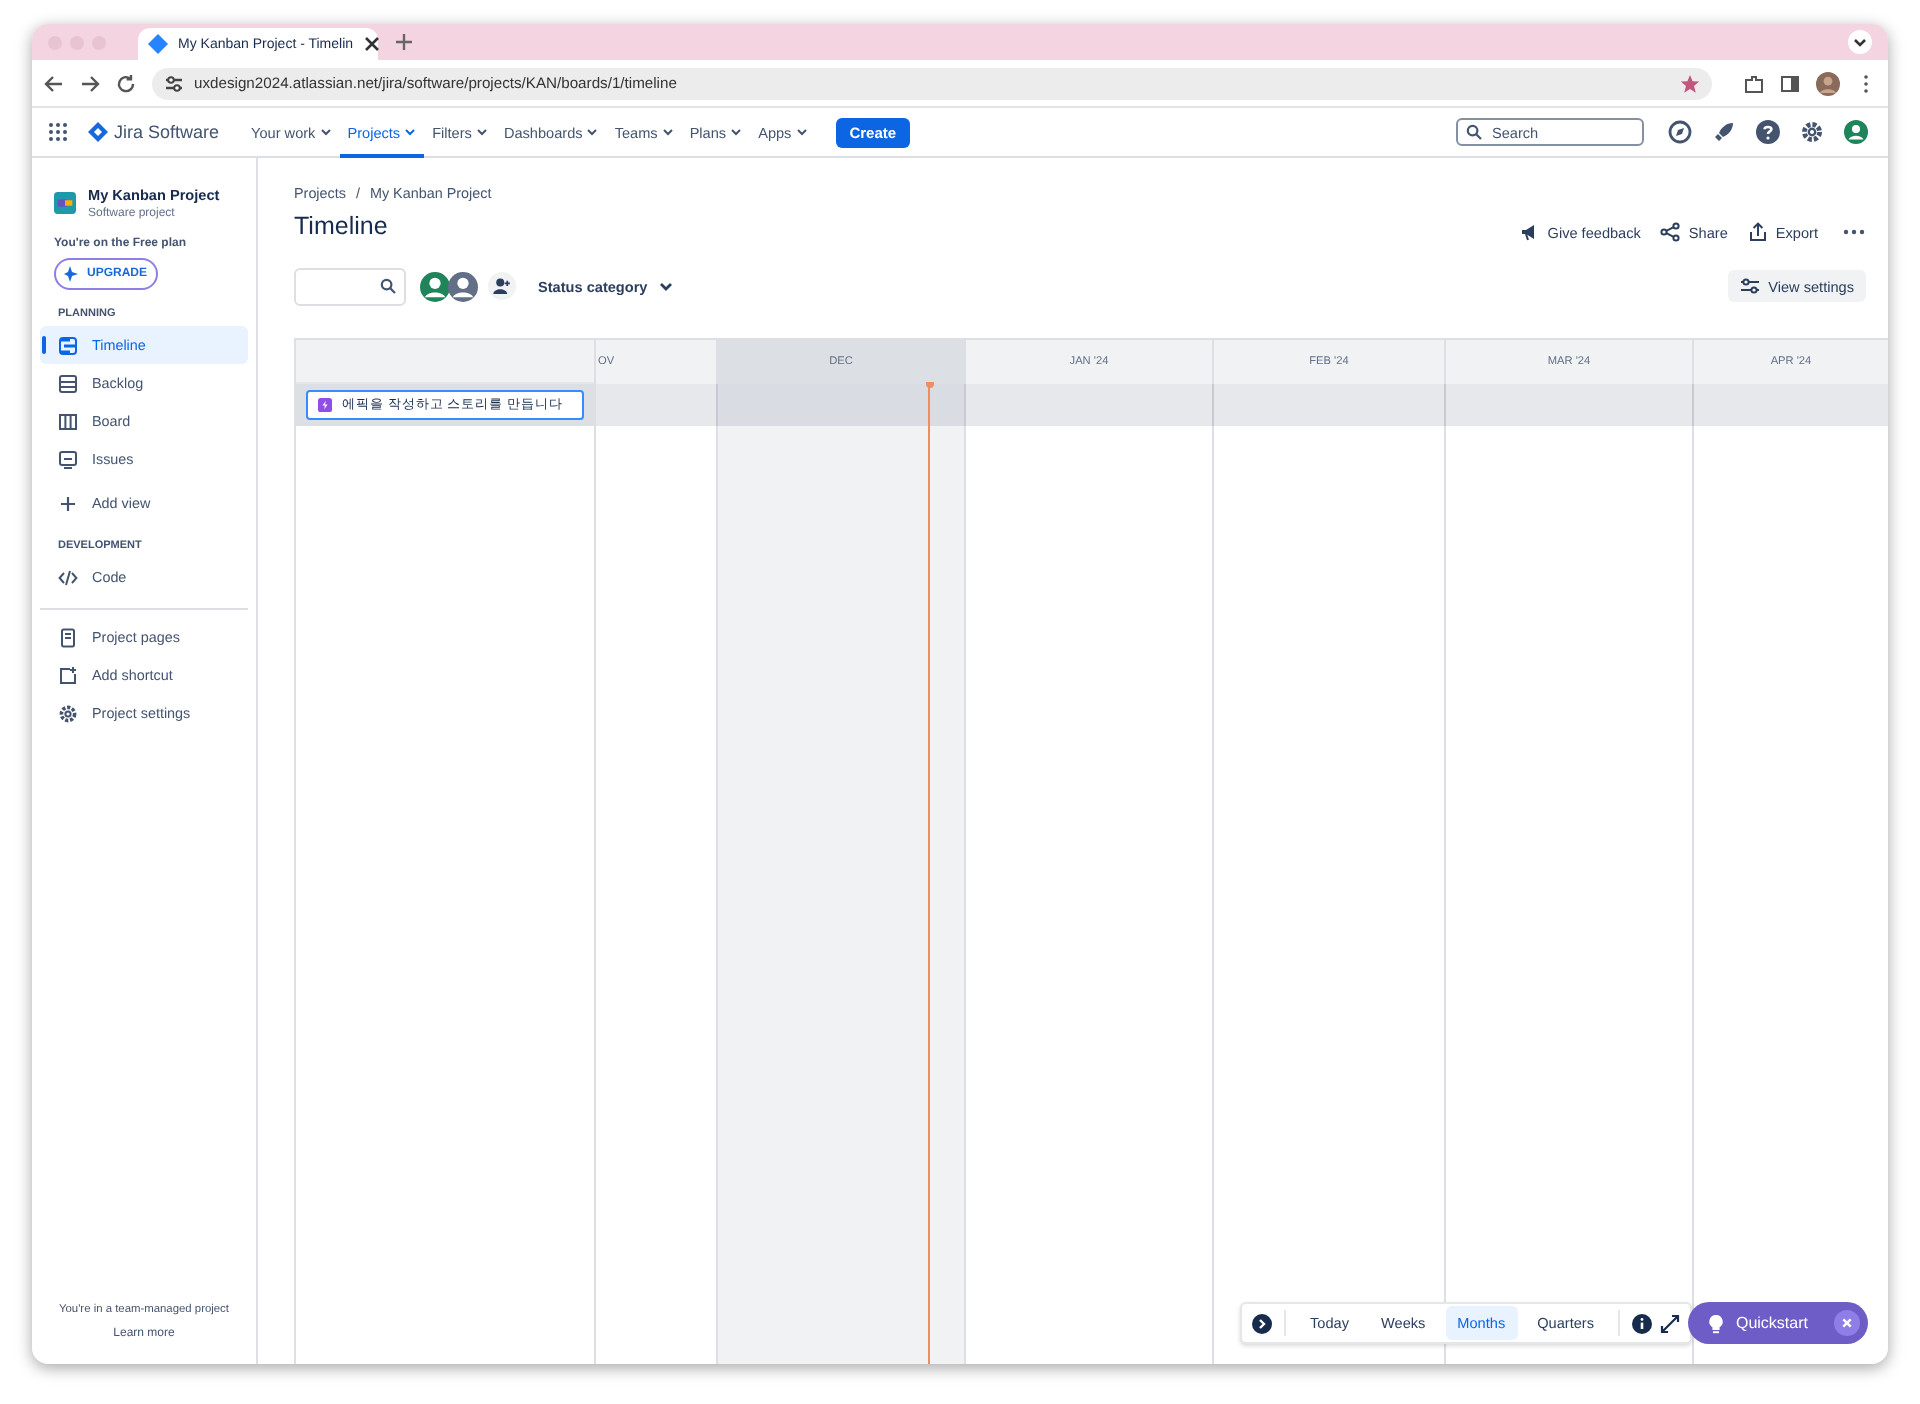 The width and height of the screenshot is (1920, 1404). I want to click on stack-icon, so click(68, 383).